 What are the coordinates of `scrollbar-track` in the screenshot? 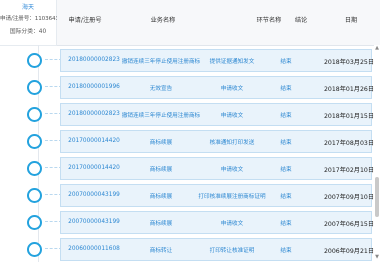 It's located at (377, 153).